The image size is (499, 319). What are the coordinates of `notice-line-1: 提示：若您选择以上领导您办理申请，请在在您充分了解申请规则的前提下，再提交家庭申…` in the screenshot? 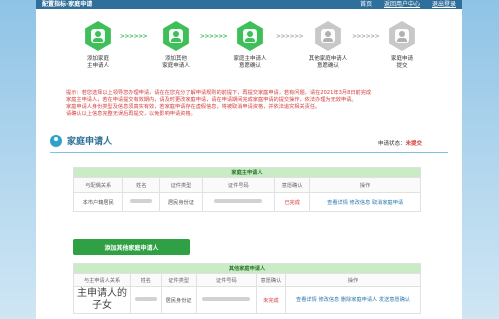 It's located at (219, 93).